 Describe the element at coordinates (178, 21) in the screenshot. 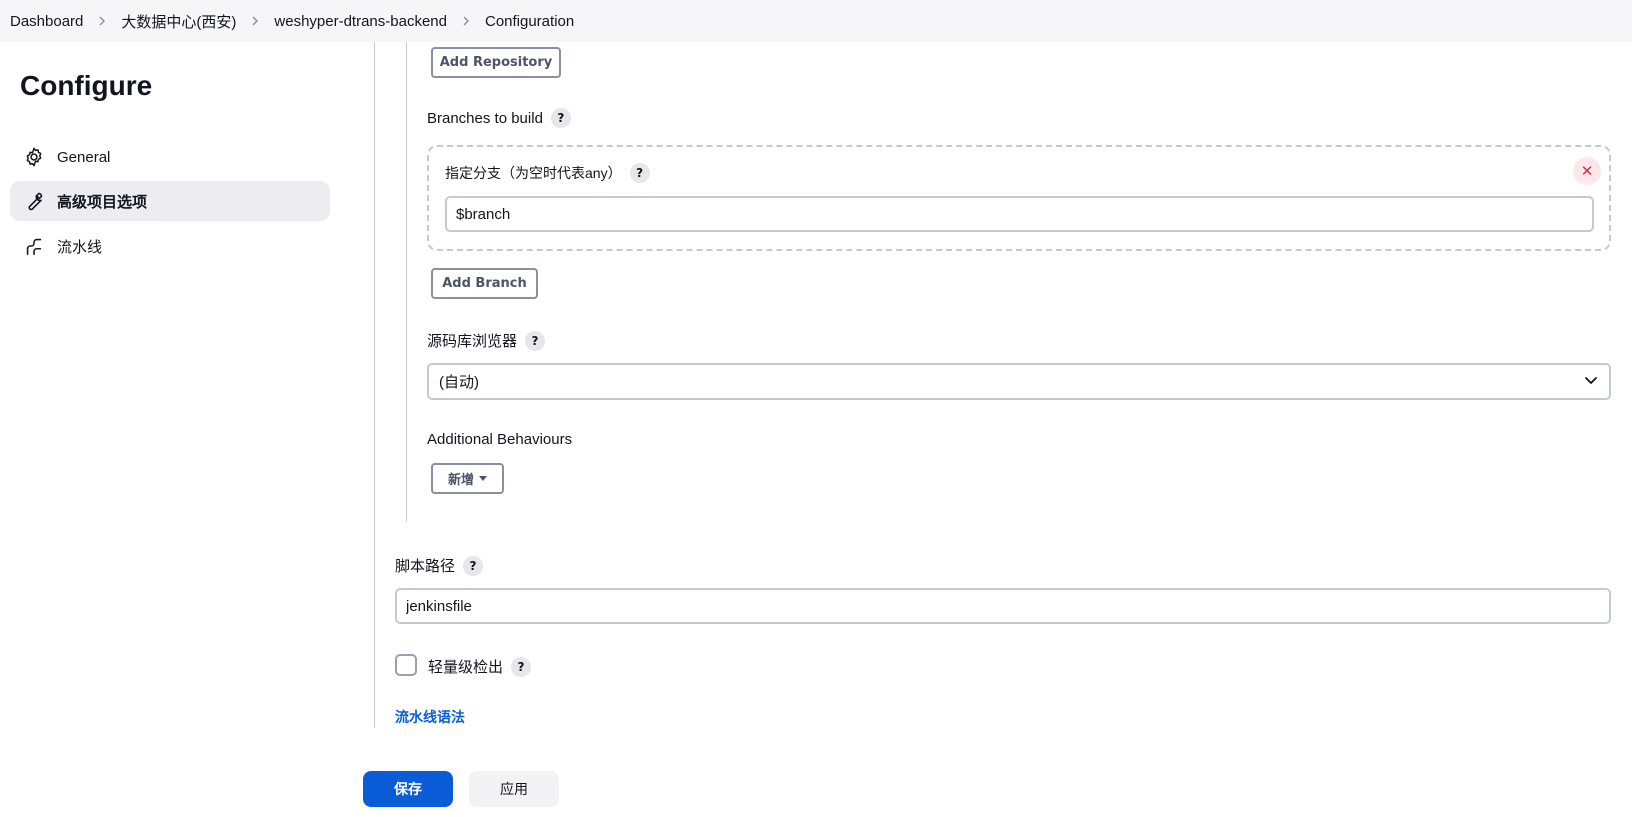

I see `breadcrumb-folder: 大数据中心(西安)` at that location.